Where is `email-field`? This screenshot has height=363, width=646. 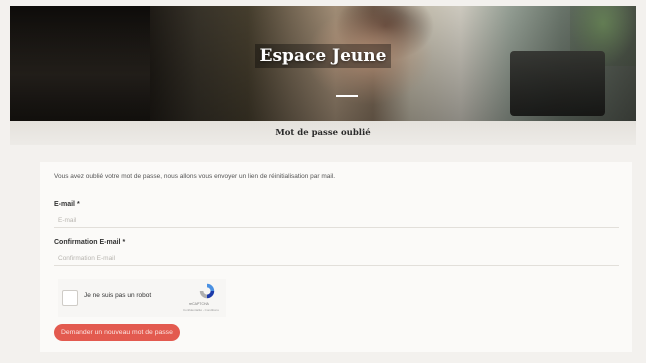
email-field is located at coordinates (336, 221).